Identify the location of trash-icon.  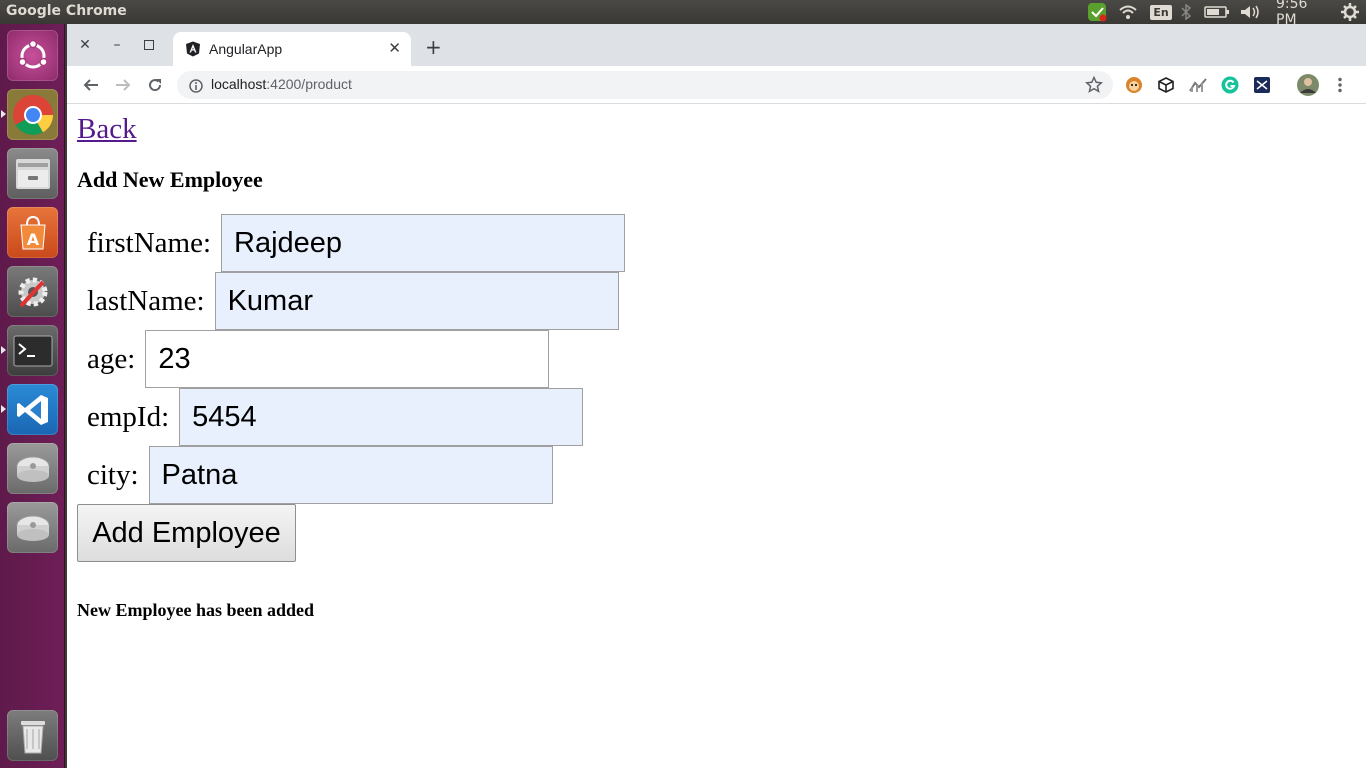
(32, 735).